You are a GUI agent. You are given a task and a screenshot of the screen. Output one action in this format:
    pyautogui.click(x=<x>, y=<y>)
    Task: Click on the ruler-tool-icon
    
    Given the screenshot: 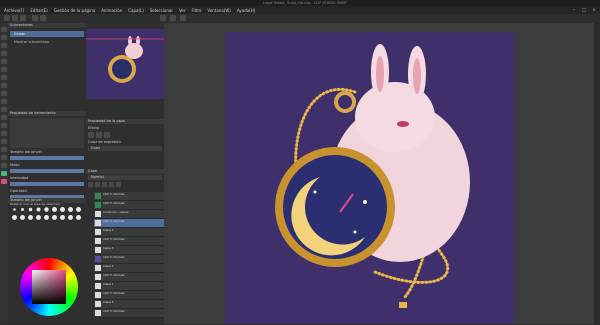 What is the action you would take?
    pyautogui.click(x=4, y=165)
    